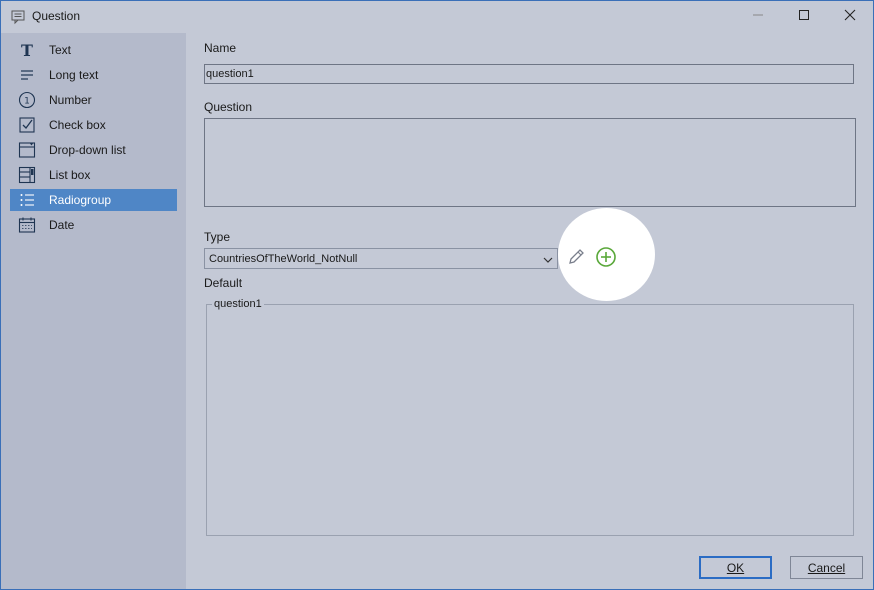 The image size is (874, 590). Describe the element at coordinates (27, 225) in the screenshot. I see `calendar-icon` at that location.